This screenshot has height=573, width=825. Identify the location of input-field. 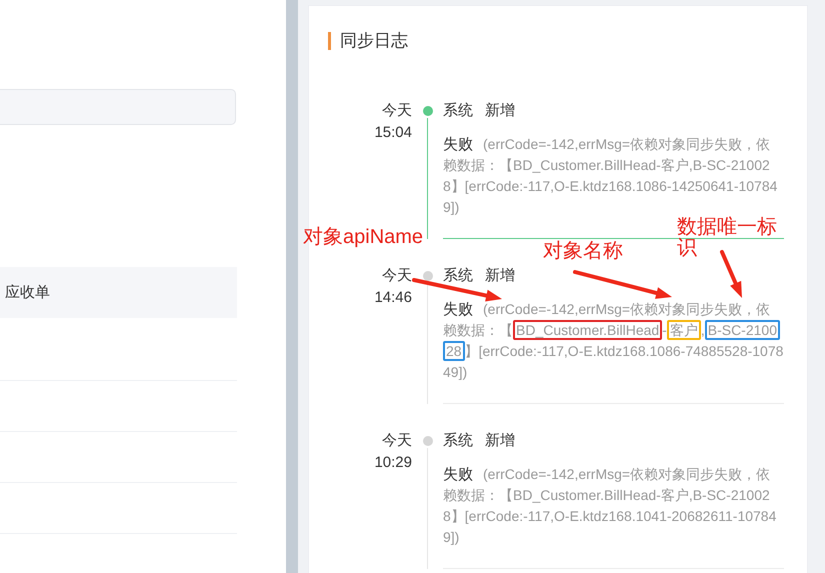
(118, 107).